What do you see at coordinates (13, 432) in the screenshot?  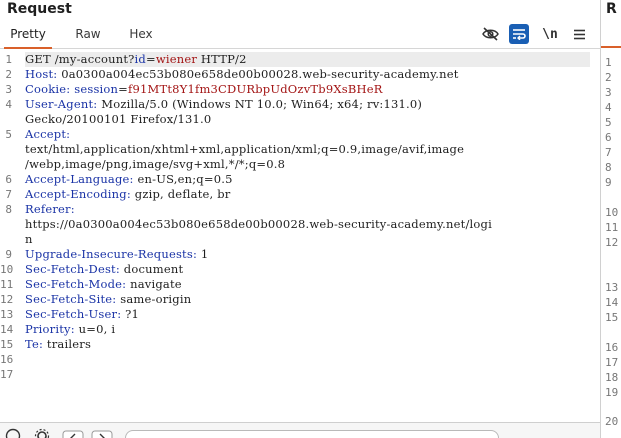 I see `help-icon` at bounding box center [13, 432].